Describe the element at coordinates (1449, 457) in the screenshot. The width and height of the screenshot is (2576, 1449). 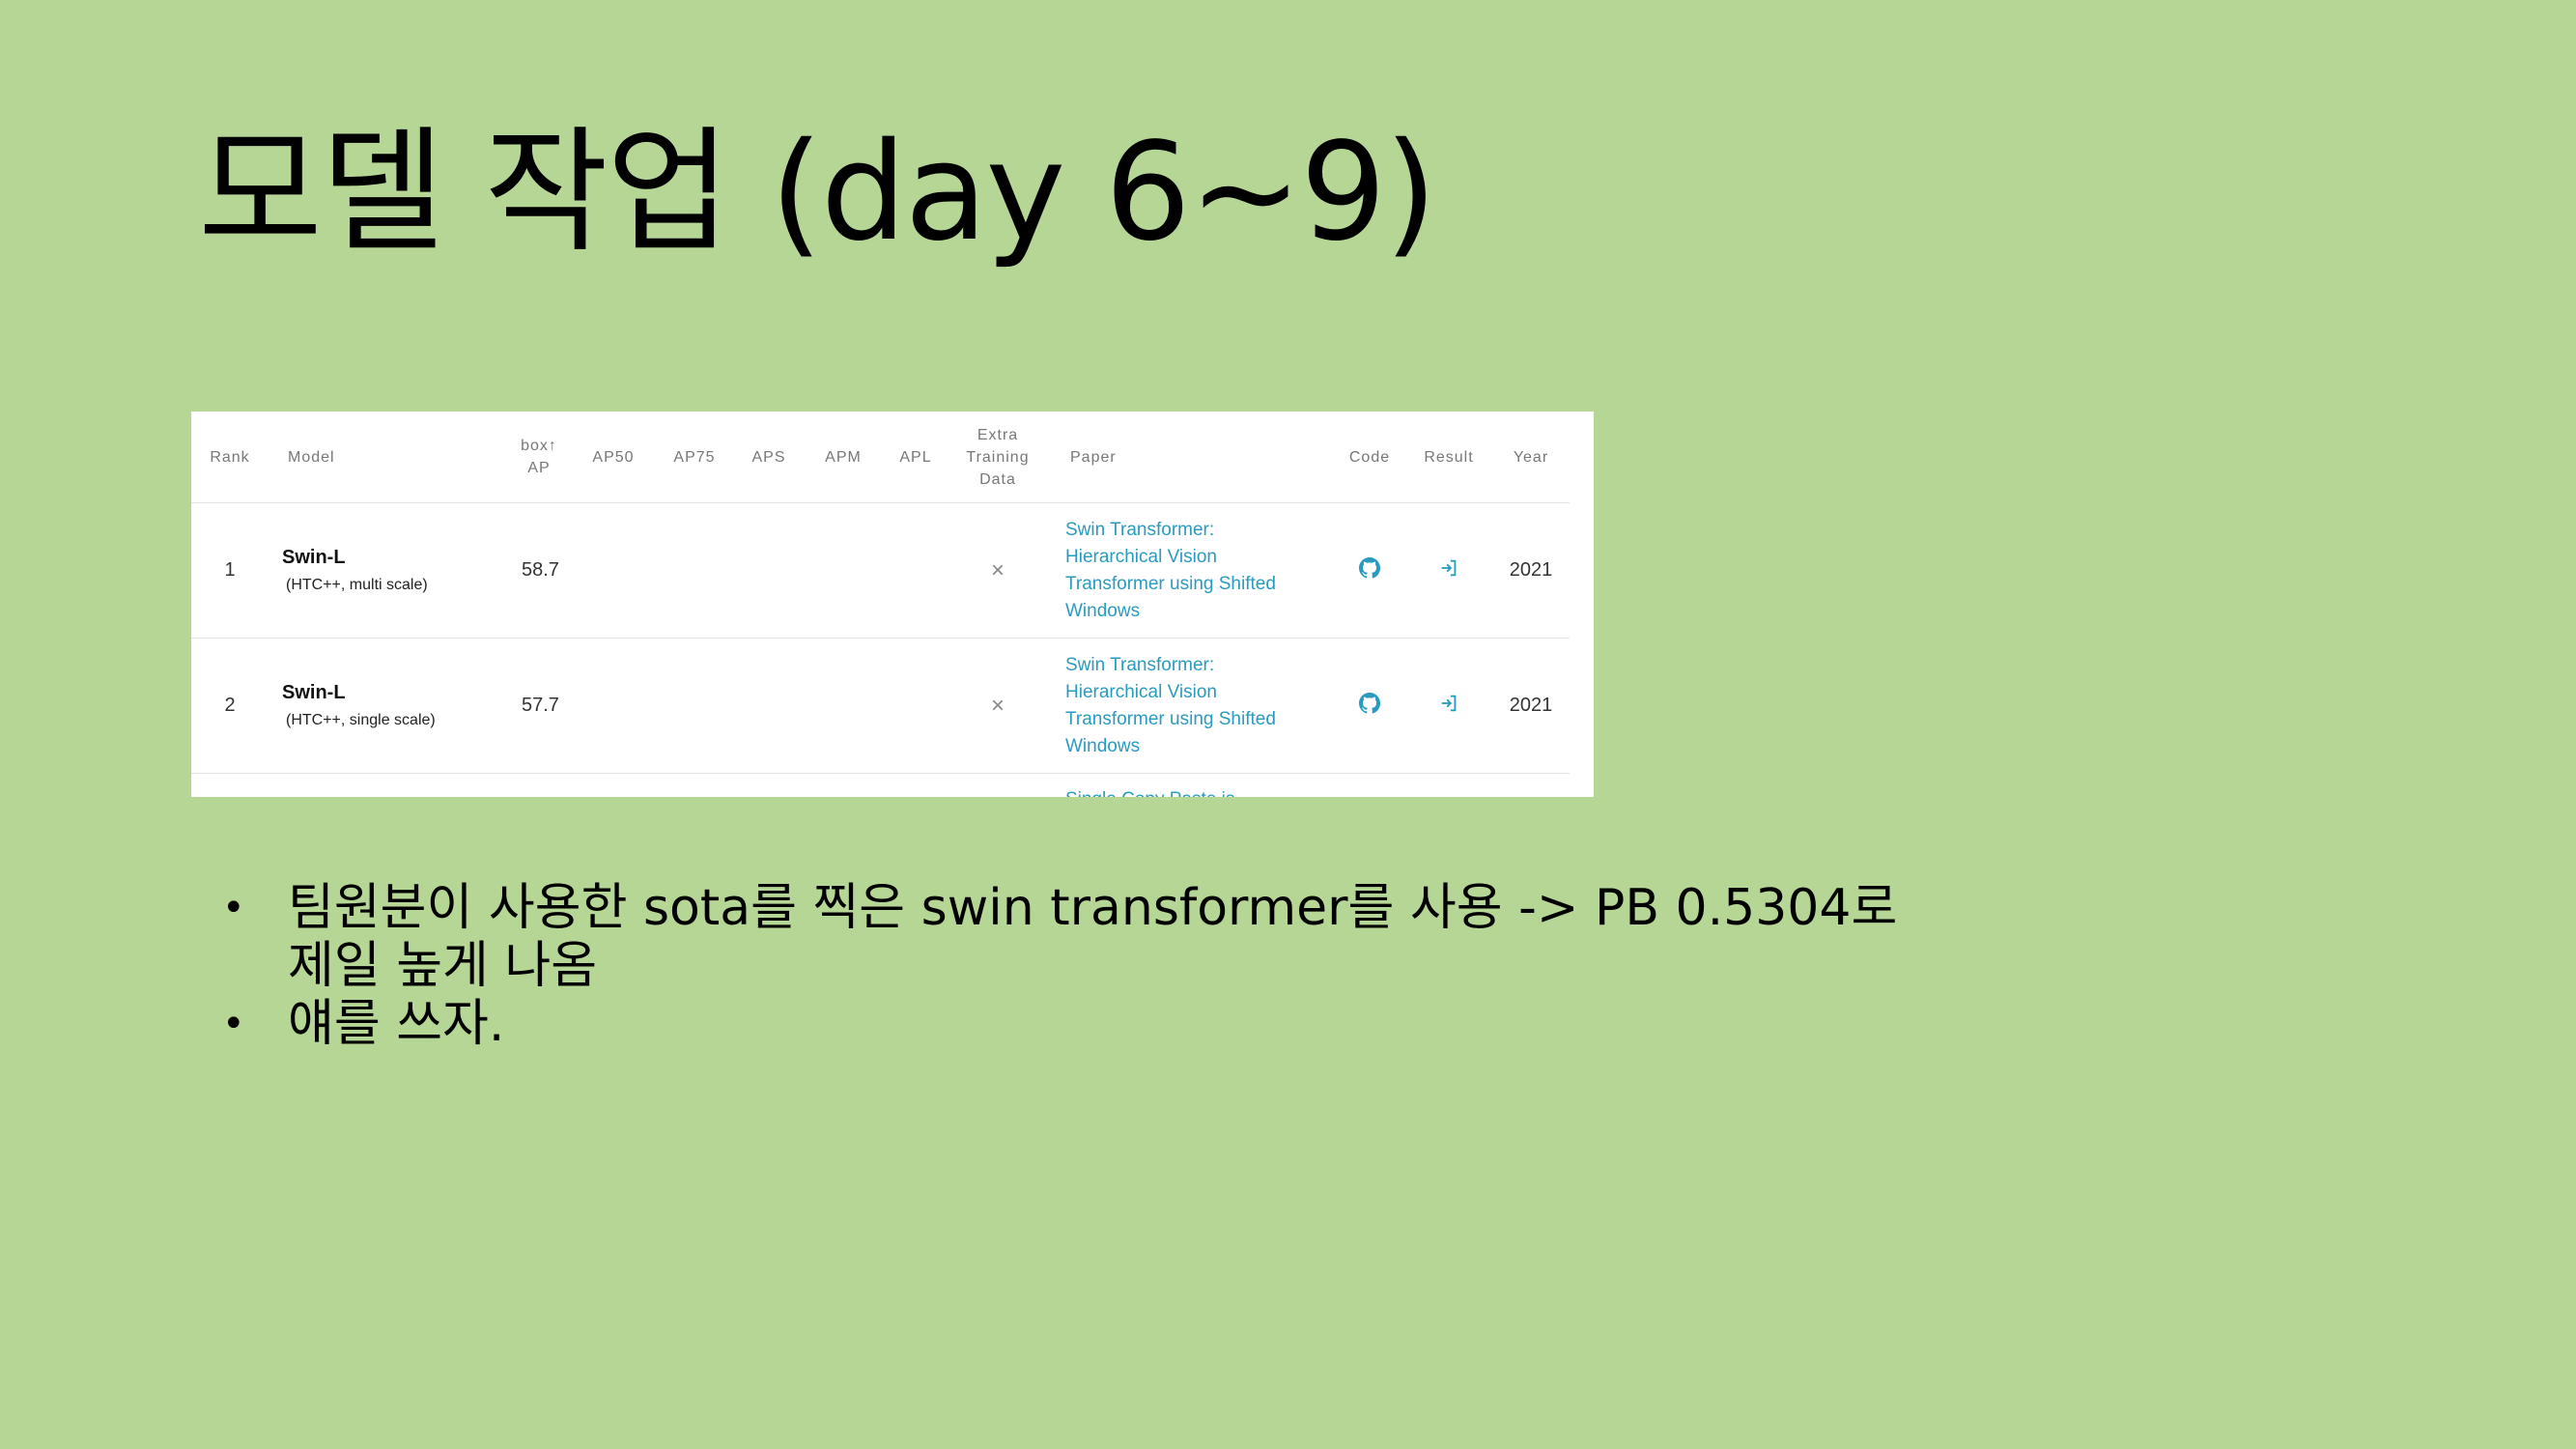
I see `header-result: Result` at that location.